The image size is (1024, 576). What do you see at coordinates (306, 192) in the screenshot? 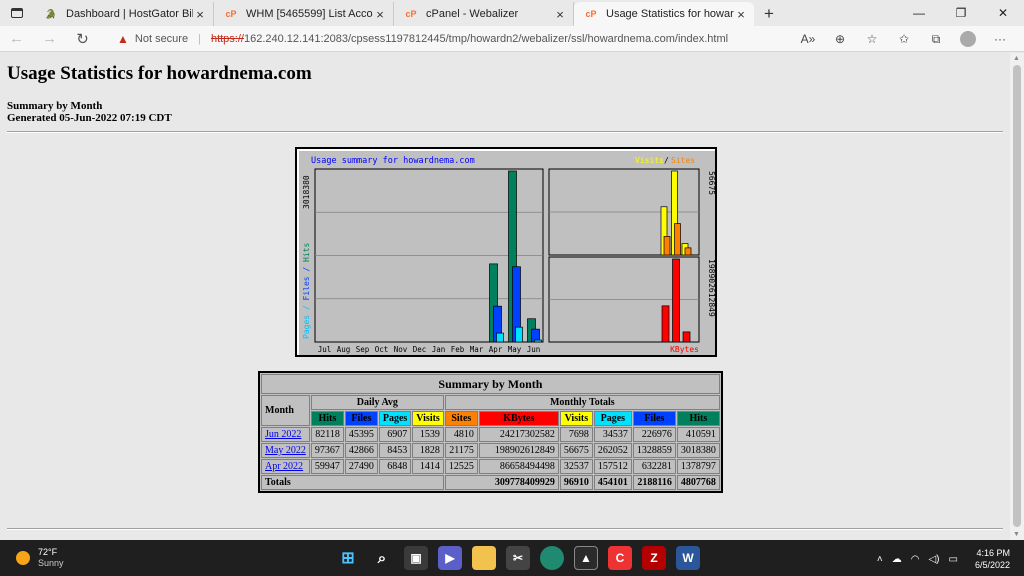
I see `left-axis-max: 3018380` at bounding box center [306, 192].